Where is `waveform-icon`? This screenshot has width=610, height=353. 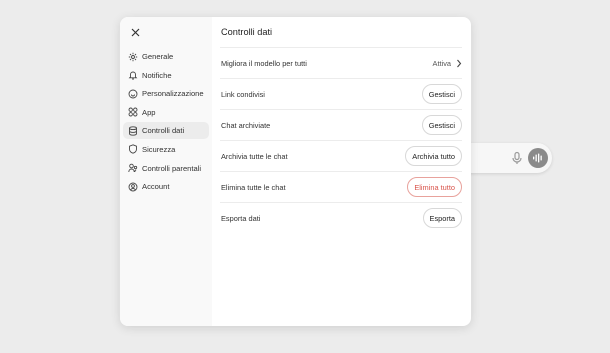 waveform-icon is located at coordinates (537, 158).